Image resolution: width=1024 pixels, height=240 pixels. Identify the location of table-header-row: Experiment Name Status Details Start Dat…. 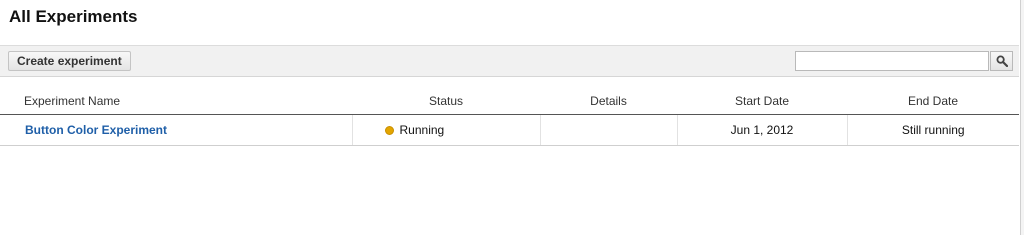
(509, 101).